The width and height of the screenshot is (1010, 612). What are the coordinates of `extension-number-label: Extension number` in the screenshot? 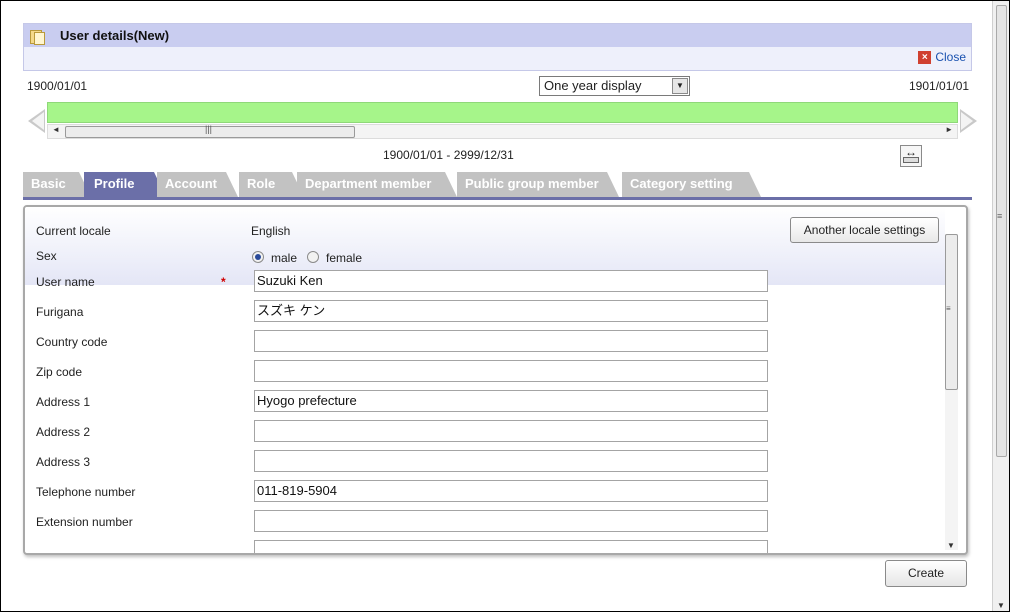 It's located at (84, 522).